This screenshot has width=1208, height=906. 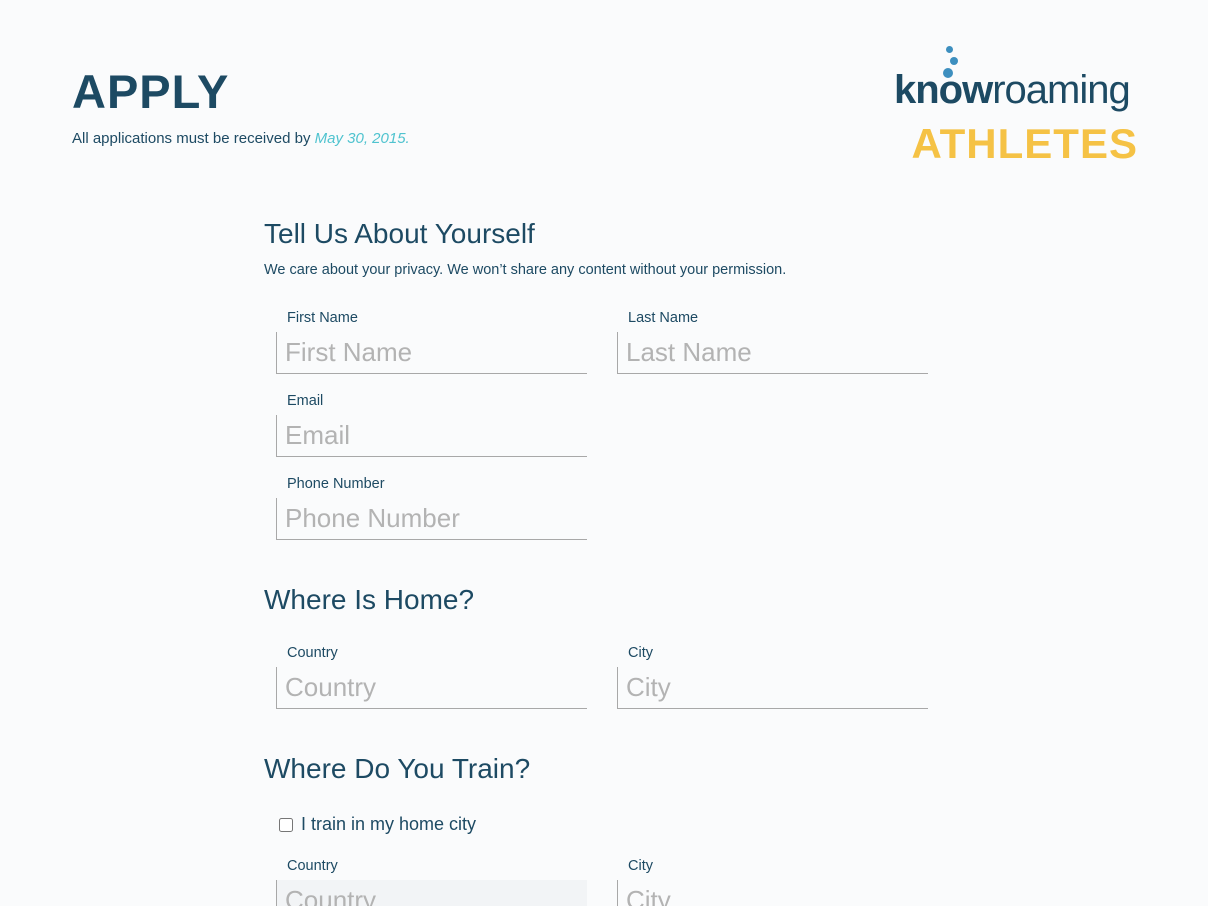 What do you see at coordinates (431, 436) in the screenshot?
I see `email-input` at bounding box center [431, 436].